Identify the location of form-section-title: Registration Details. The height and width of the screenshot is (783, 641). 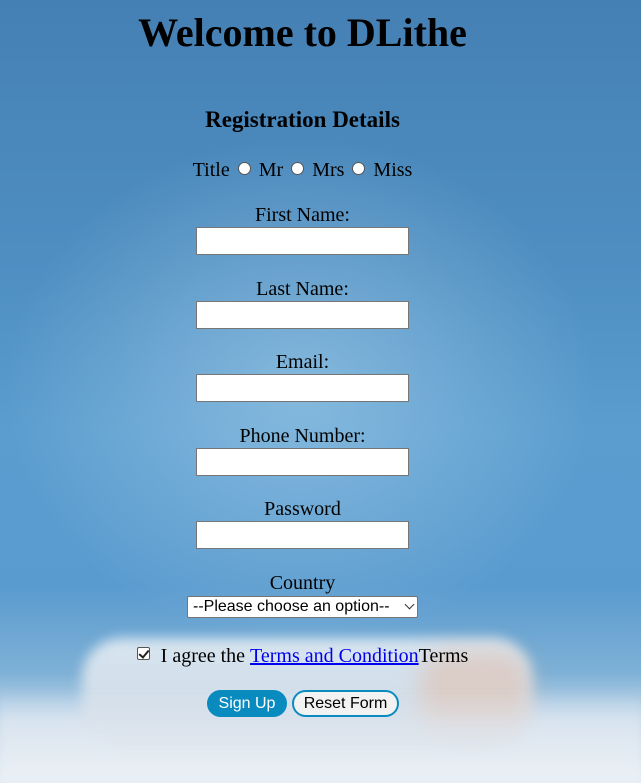
(302, 119).